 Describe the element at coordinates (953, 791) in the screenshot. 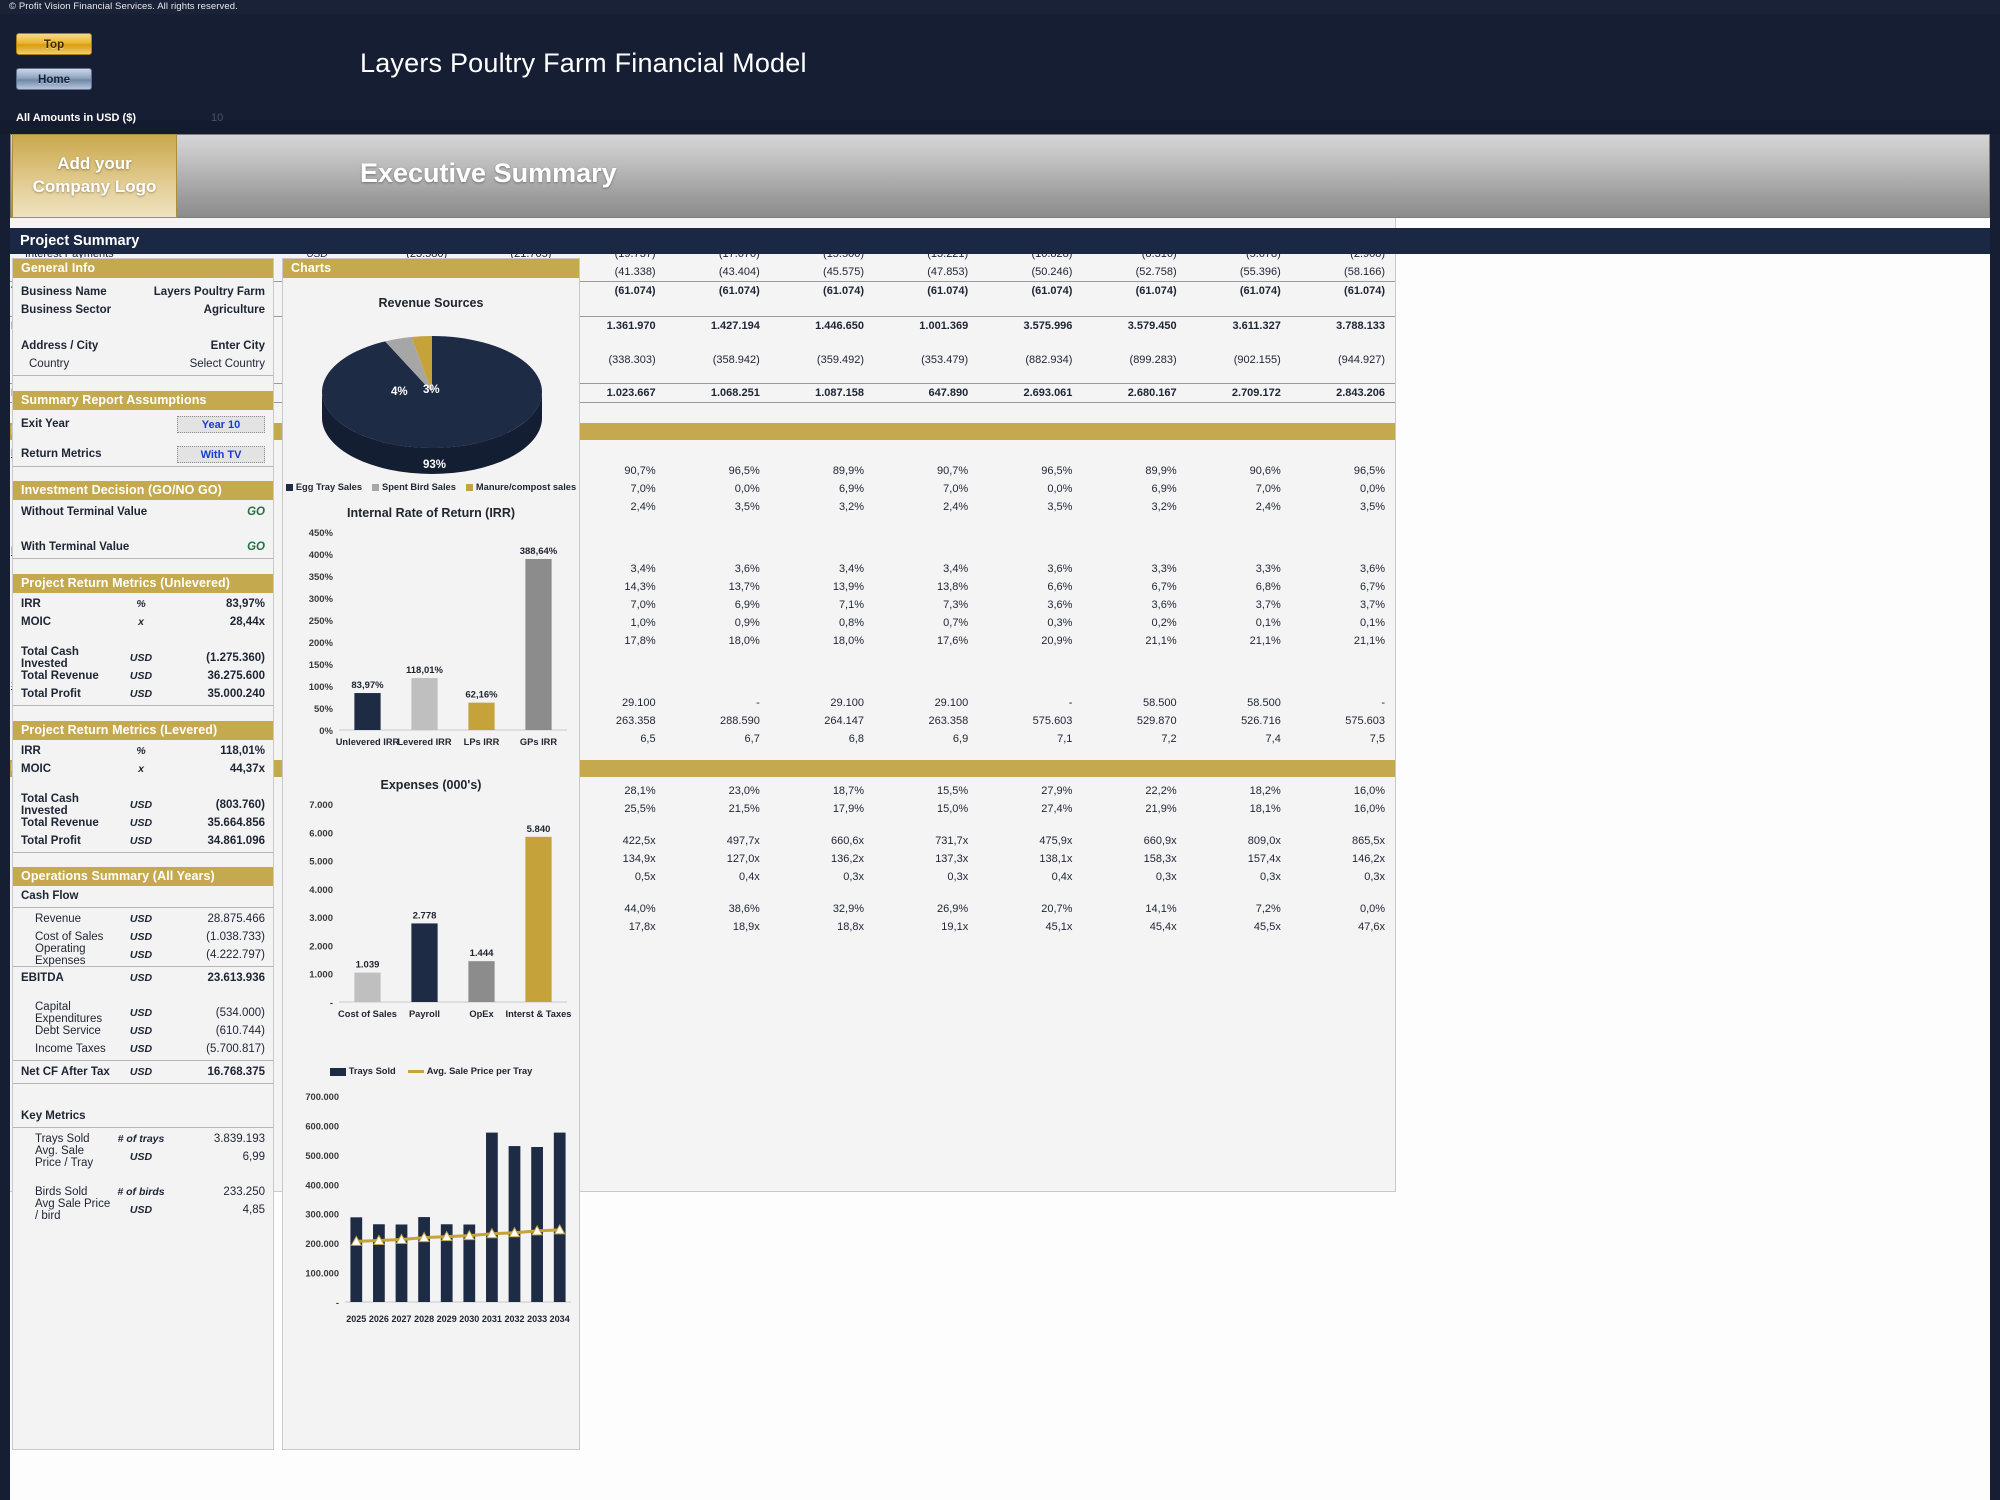

I see `cell-2030: 15,5%` at that location.